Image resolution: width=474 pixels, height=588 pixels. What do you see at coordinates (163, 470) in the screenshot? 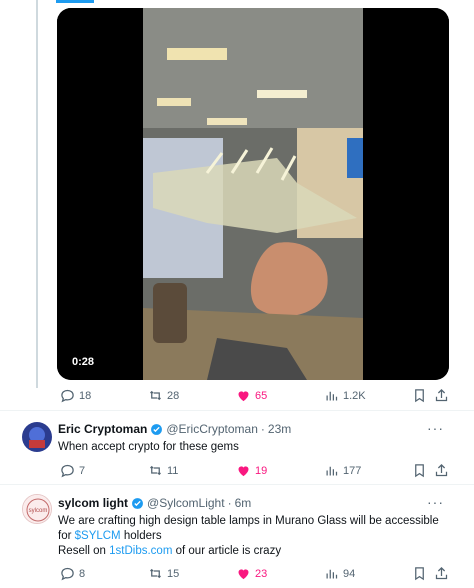
I see `retweet-button: 11` at bounding box center [163, 470].